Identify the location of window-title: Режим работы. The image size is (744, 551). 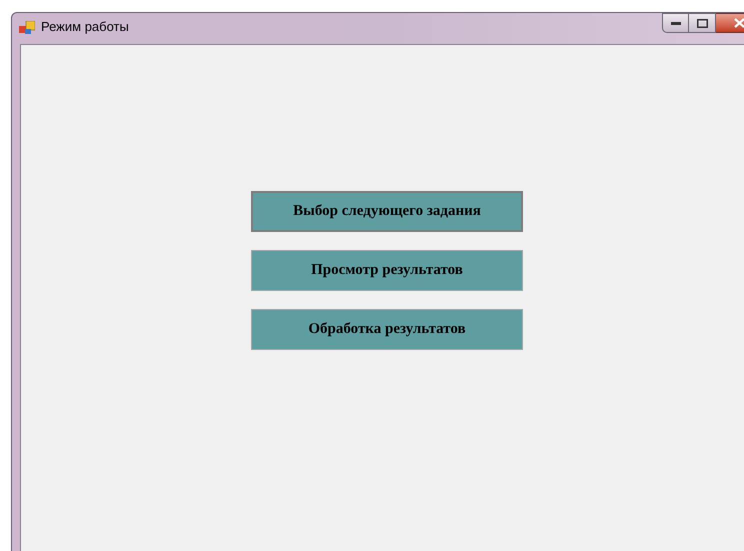
(85, 26).